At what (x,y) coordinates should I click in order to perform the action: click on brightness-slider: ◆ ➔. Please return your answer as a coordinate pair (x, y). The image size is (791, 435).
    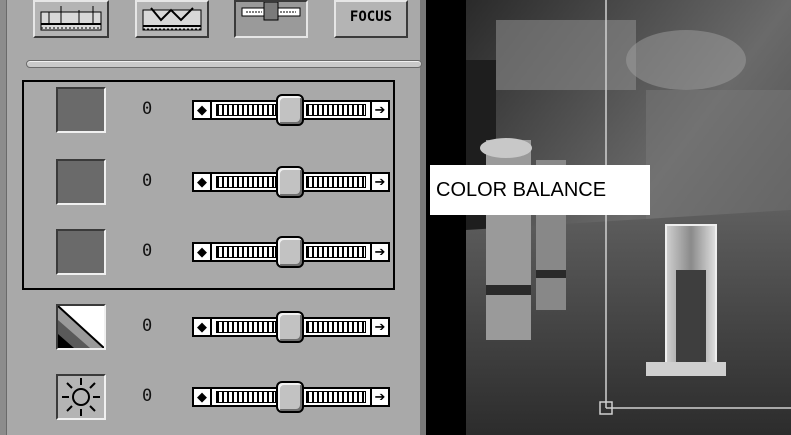
    Looking at the image, I should click on (291, 397).